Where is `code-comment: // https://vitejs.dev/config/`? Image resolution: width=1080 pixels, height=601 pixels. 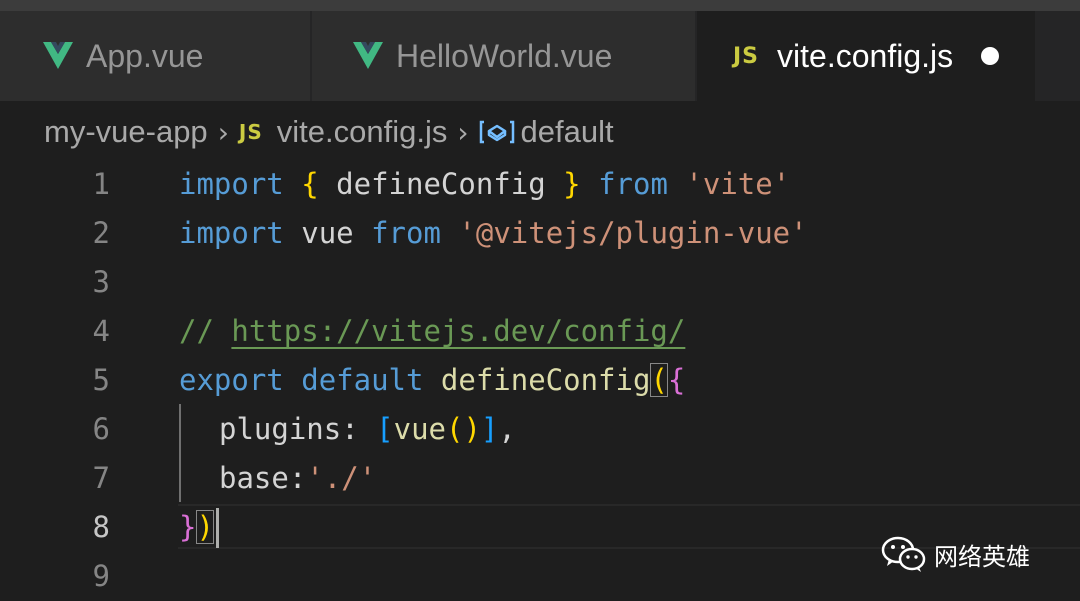
code-comment: // https://vitejs.dev/config/ is located at coordinates (432, 331).